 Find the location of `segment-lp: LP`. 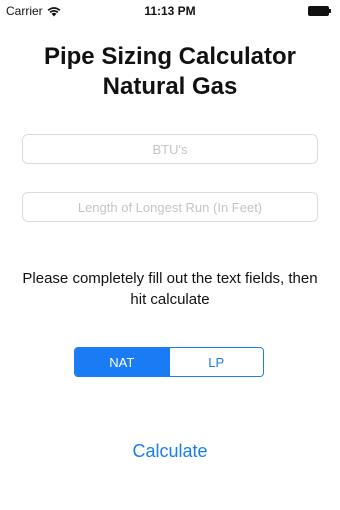

segment-lp: LP is located at coordinates (215, 362).